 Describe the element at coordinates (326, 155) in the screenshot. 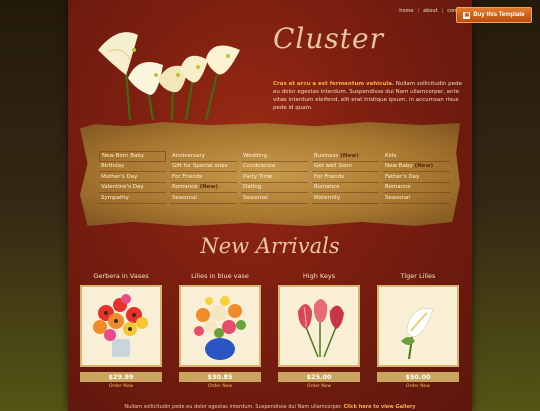

I see `category-label: Business` at that location.